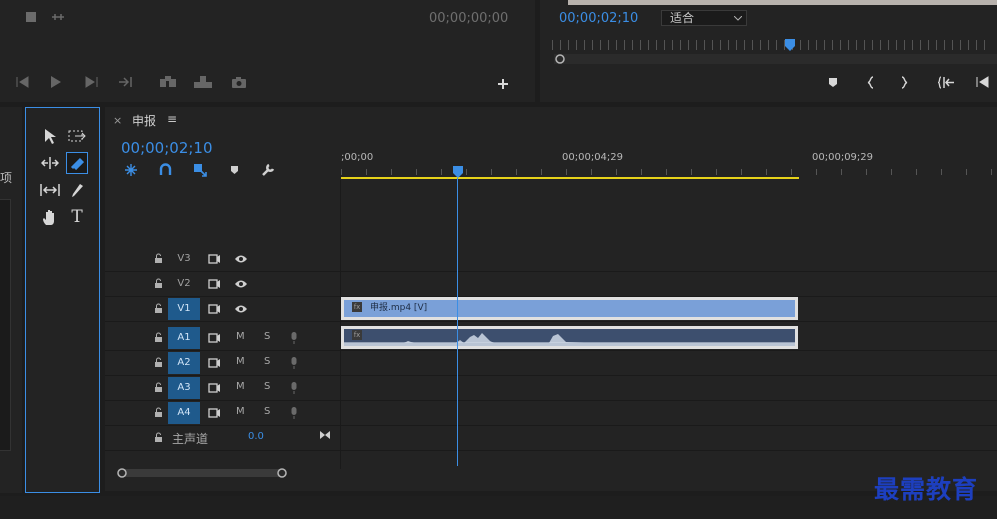  What do you see at coordinates (22, 82) in the screenshot?
I see `step-back-icon` at bounding box center [22, 82].